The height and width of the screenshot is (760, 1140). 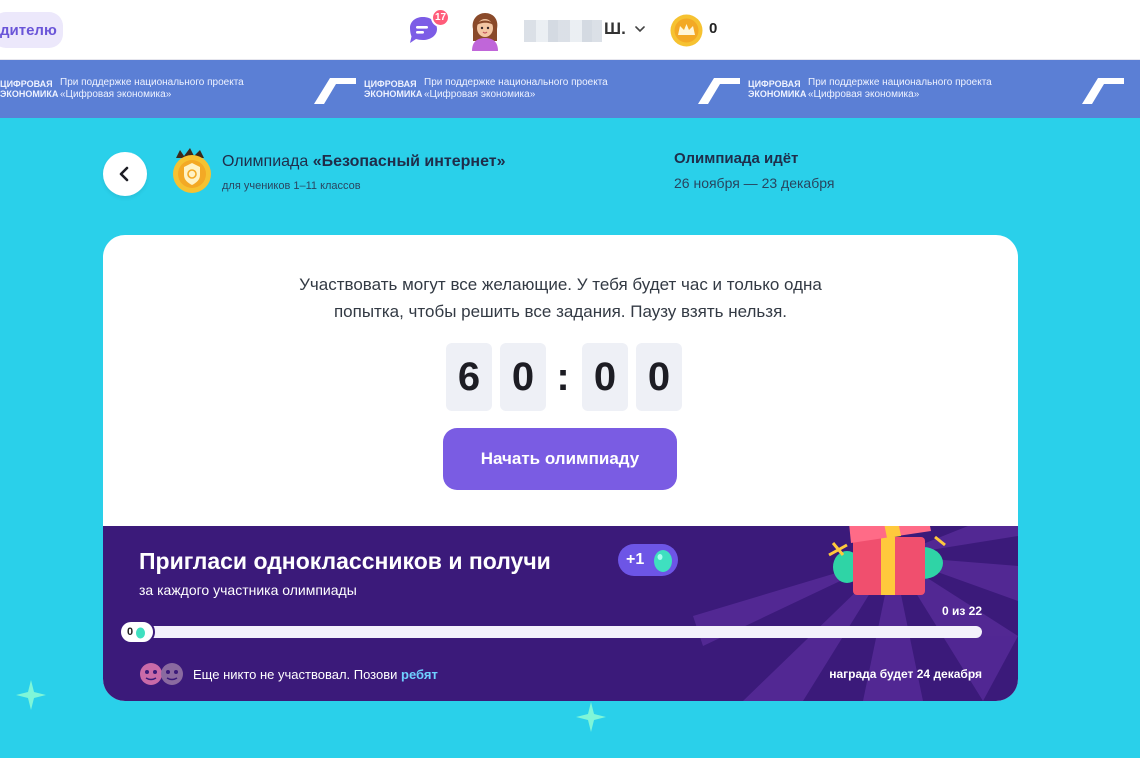 What do you see at coordinates (551, 632) in the screenshot?
I see `progress-track` at bounding box center [551, 632].